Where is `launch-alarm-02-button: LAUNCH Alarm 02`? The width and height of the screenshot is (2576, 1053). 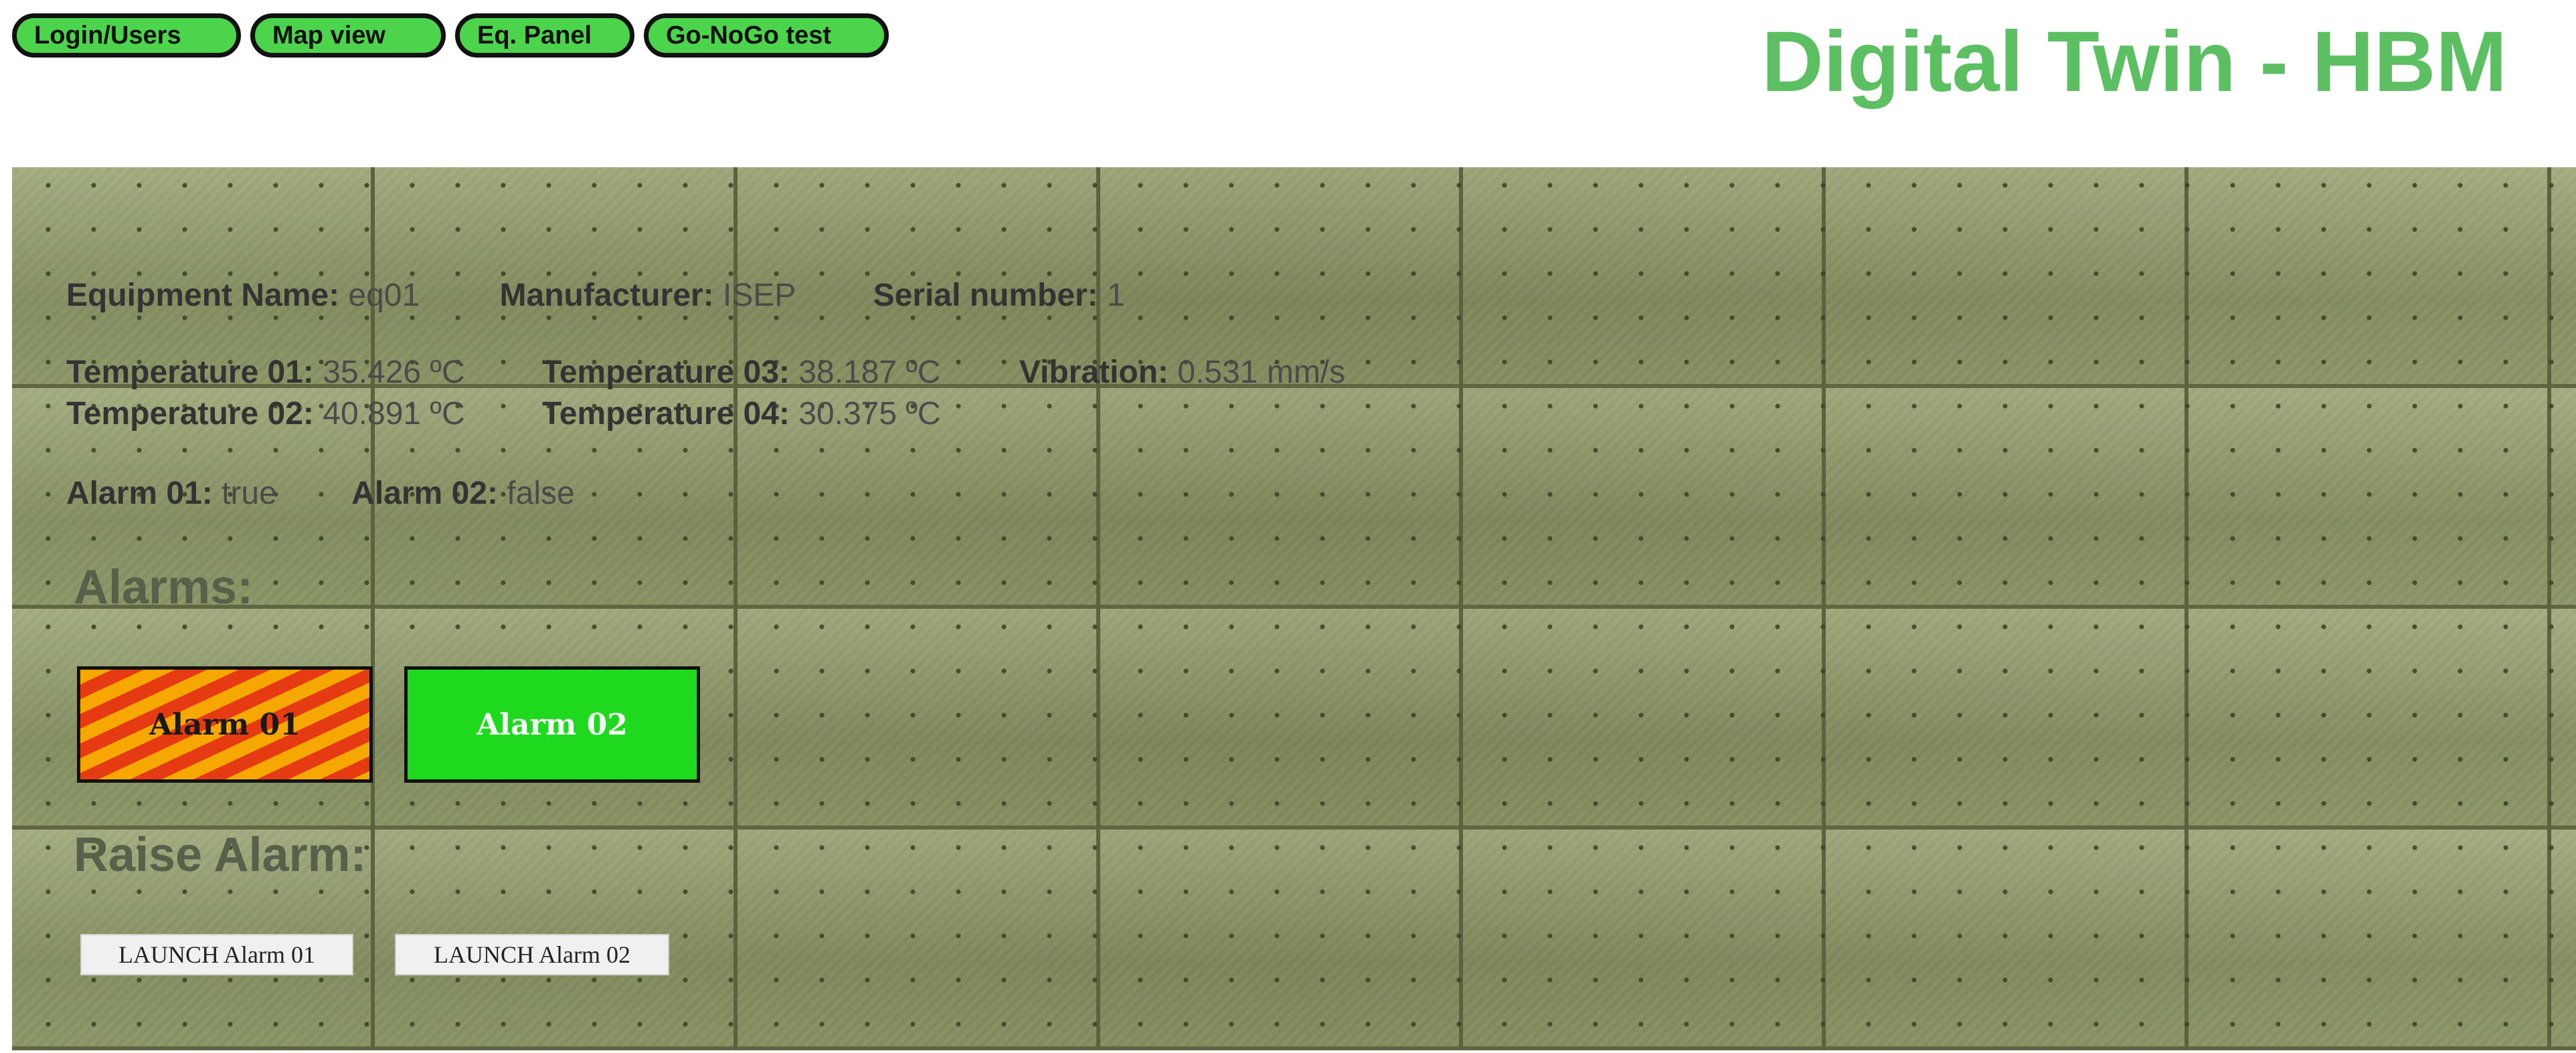 launch-alarm-02-button: LAUNCH Alarm 02 is located at coordinates (532, 955).